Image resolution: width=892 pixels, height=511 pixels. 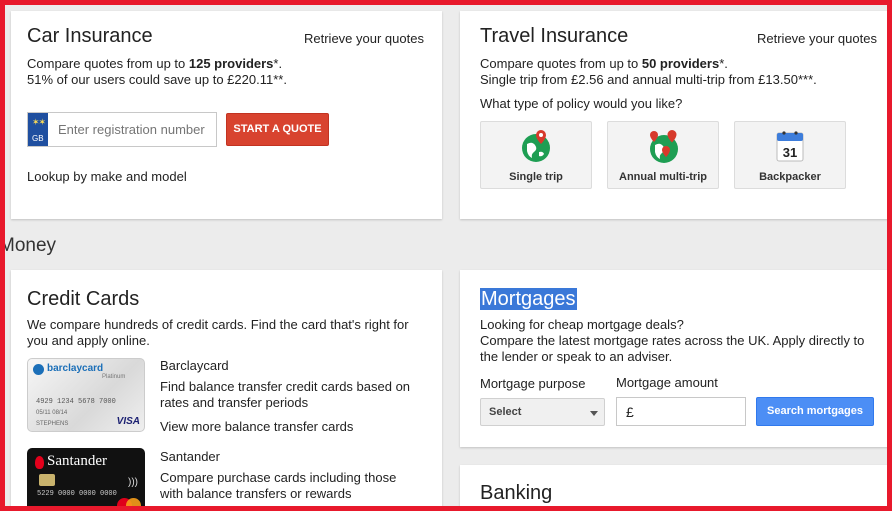 What do you see at coordinates (554, 36) in the screenshot?
I see `travel-insurance-title: Travel Insurance` at bounding box center [554, 36].